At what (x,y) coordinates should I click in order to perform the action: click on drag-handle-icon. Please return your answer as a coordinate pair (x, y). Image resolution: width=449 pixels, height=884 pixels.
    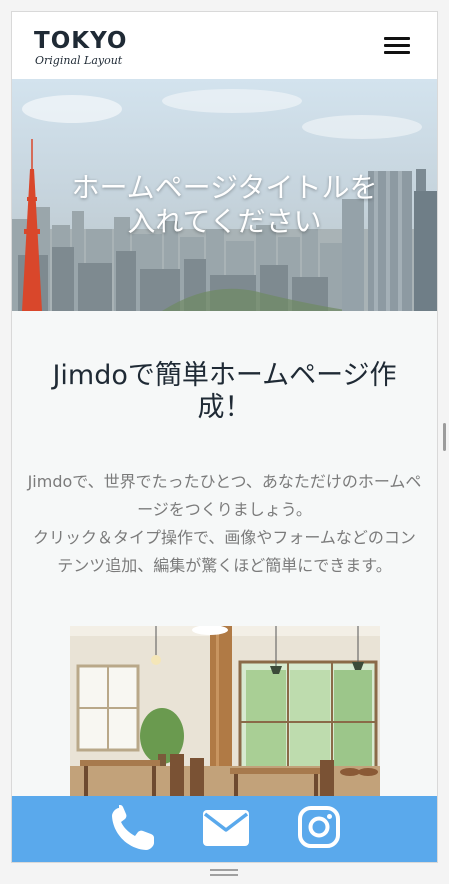
    Looking at the image, I should click on (224, 873).